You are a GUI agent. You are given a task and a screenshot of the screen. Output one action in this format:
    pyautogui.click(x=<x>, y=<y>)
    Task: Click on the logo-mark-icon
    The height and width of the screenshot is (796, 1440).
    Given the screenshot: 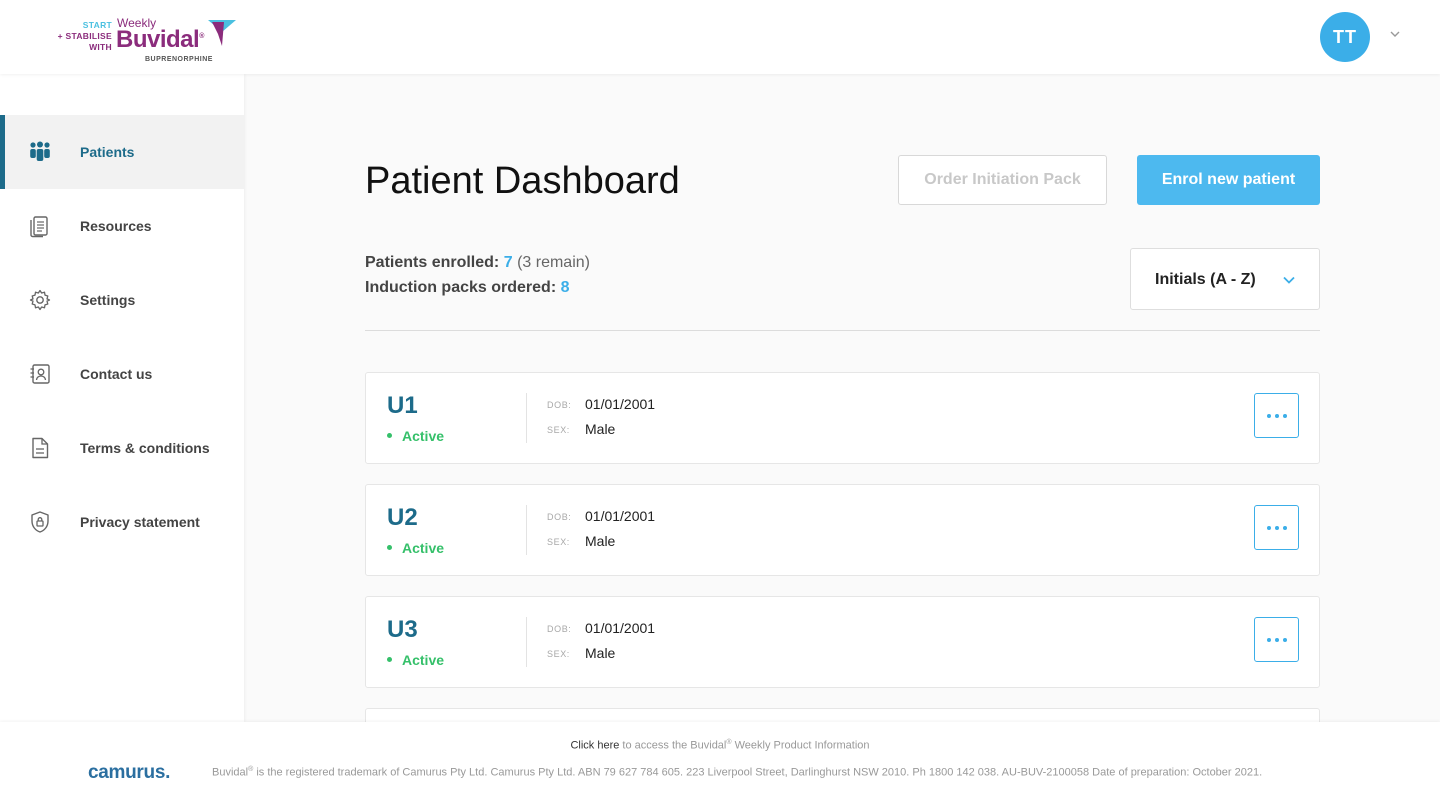 What is the action you would take?
    pyautogui.click(x=222, y=33)
    